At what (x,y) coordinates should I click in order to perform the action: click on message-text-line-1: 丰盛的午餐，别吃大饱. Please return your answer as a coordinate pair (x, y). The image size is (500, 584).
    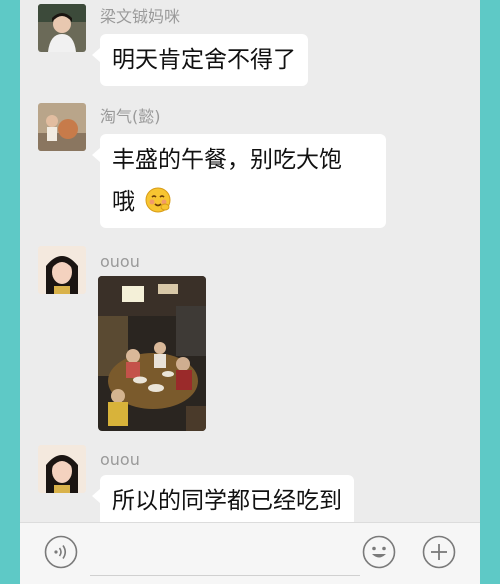
    Looking at the image, I should click on (227, 160).